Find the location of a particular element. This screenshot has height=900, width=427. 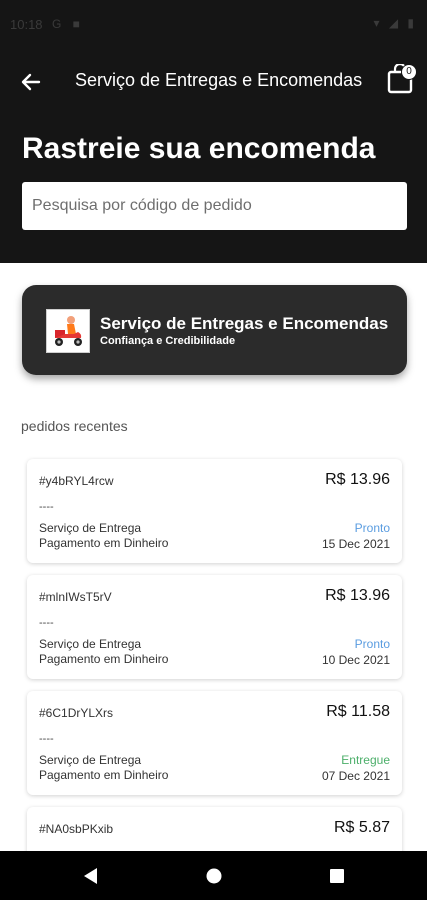

delivery-scooter-icon is located at coordinates (68, 331).